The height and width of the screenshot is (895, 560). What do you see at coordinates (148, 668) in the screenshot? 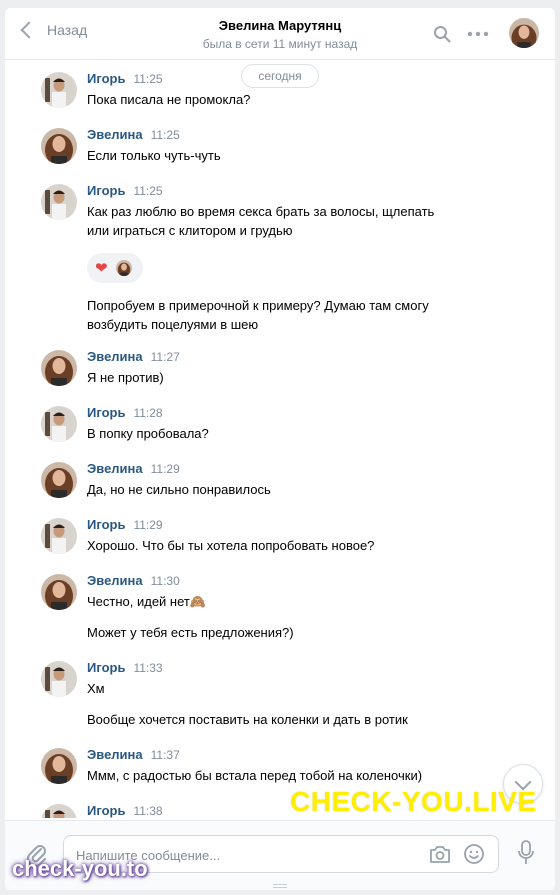
I see `message-time: 11:33` at bounding box center [148, 668].